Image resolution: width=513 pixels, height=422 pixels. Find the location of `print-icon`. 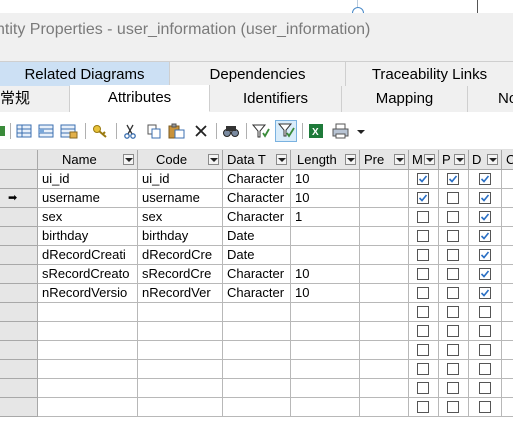

print-icon is located at coordinates (341, 131).